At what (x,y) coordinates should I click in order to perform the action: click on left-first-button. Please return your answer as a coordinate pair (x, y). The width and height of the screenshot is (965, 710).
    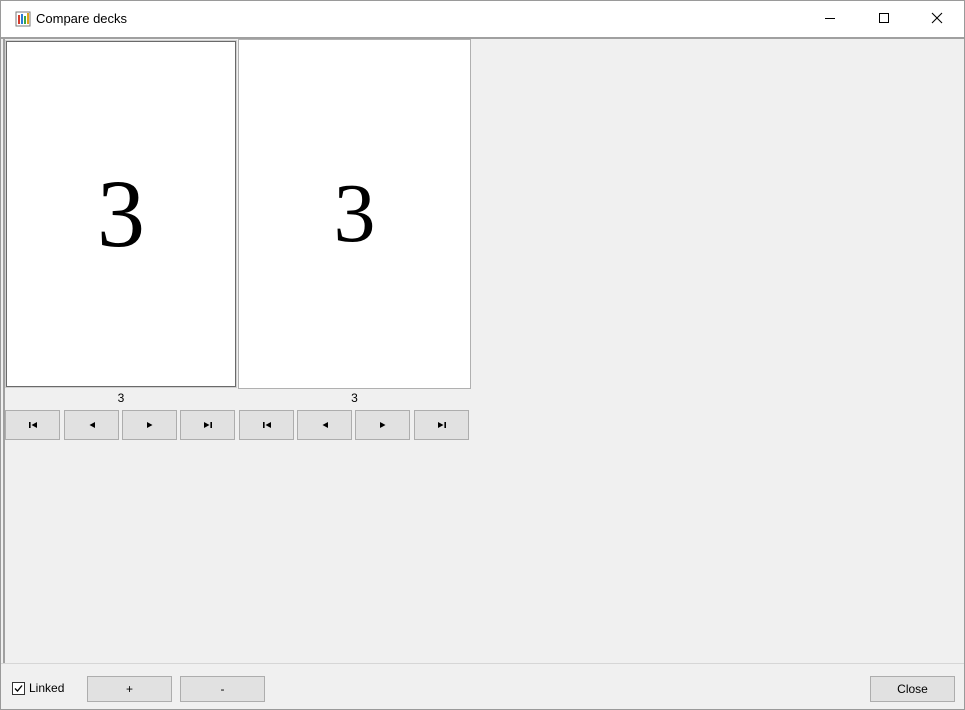
    Looking at the image, I should click on (32, 425).